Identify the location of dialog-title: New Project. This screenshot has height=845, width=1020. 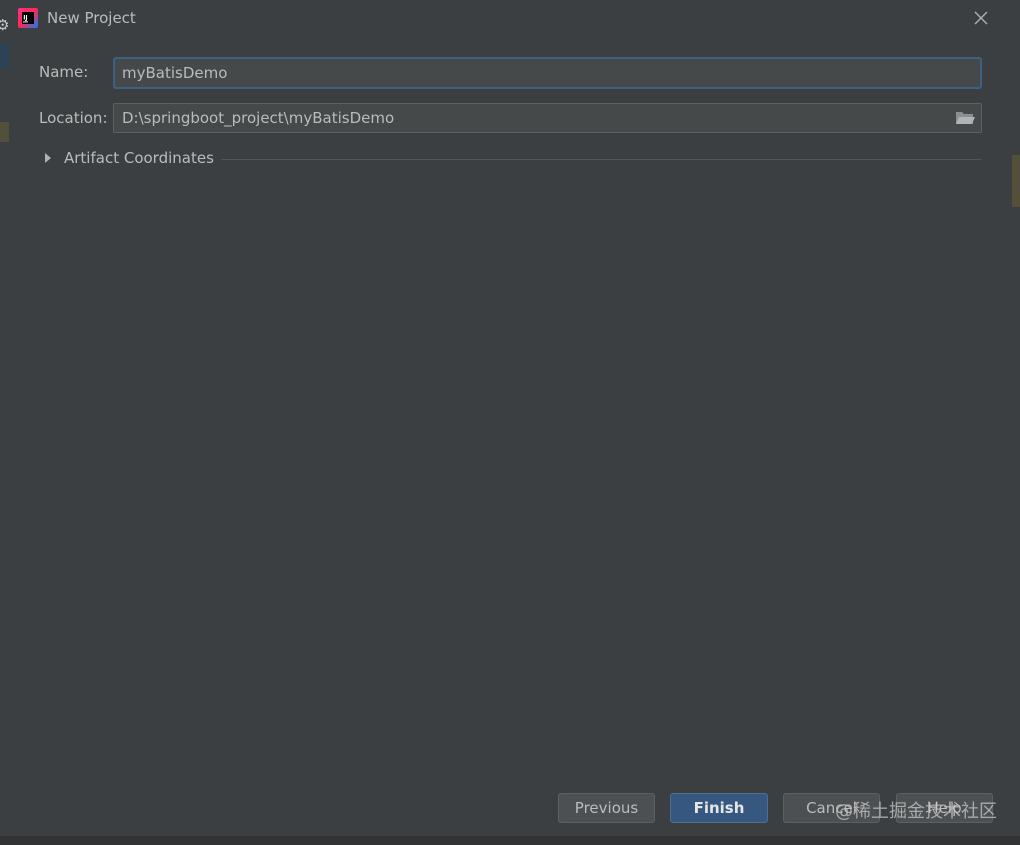
(91, 18).